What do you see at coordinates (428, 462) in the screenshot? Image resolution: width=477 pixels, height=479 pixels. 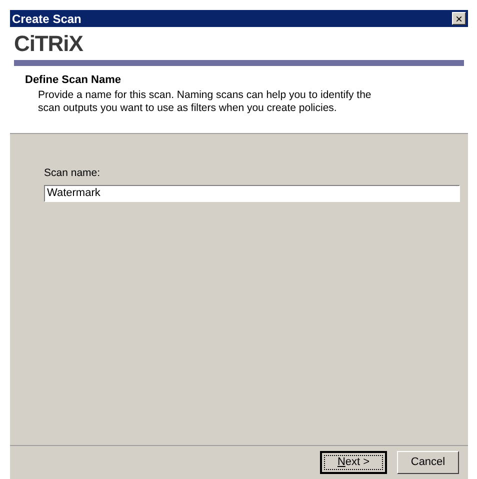 I see `wizard-button: Cancel` at bounding box center [428, 462].